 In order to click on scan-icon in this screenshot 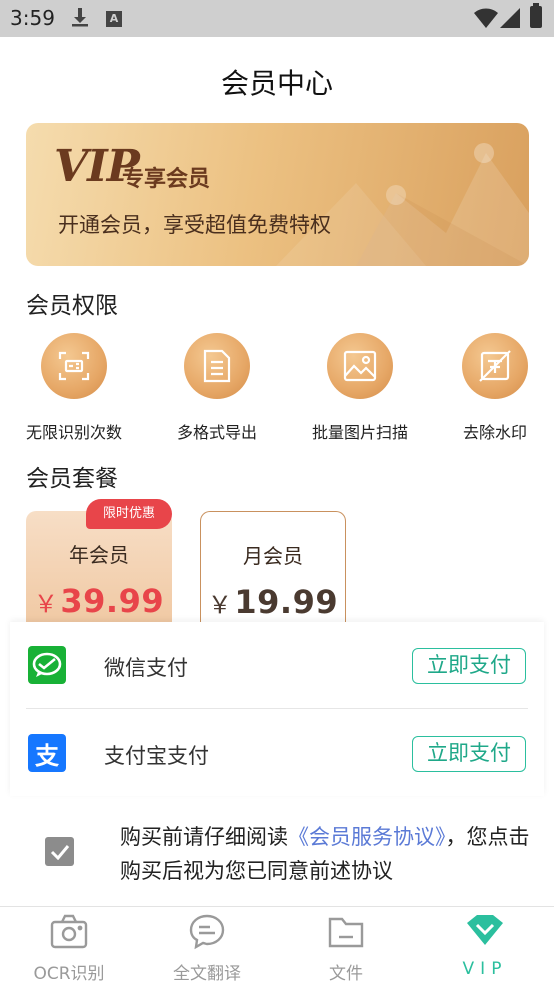, I will do `click(74, 366)`.